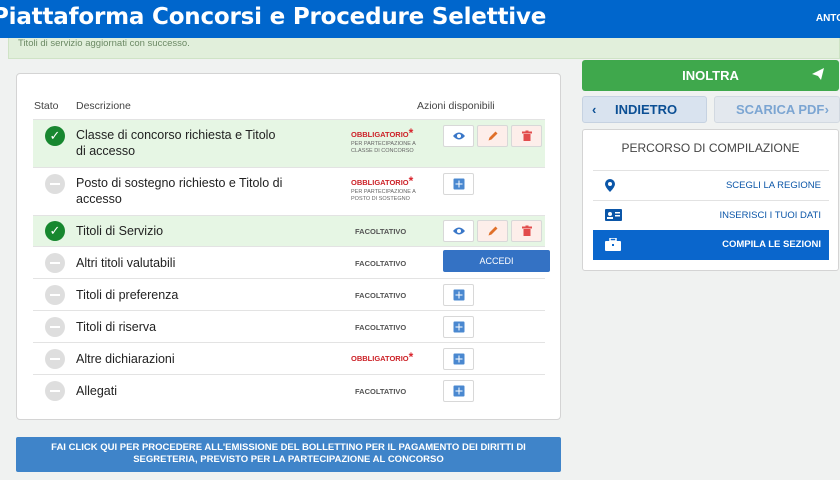 The height and width of the screenshot is (480, 840). Describe the element at coordinates (711, 245) in the screenshot. I see `step-compila-sezioni: COMPILA LE SEZIONI` at that location.